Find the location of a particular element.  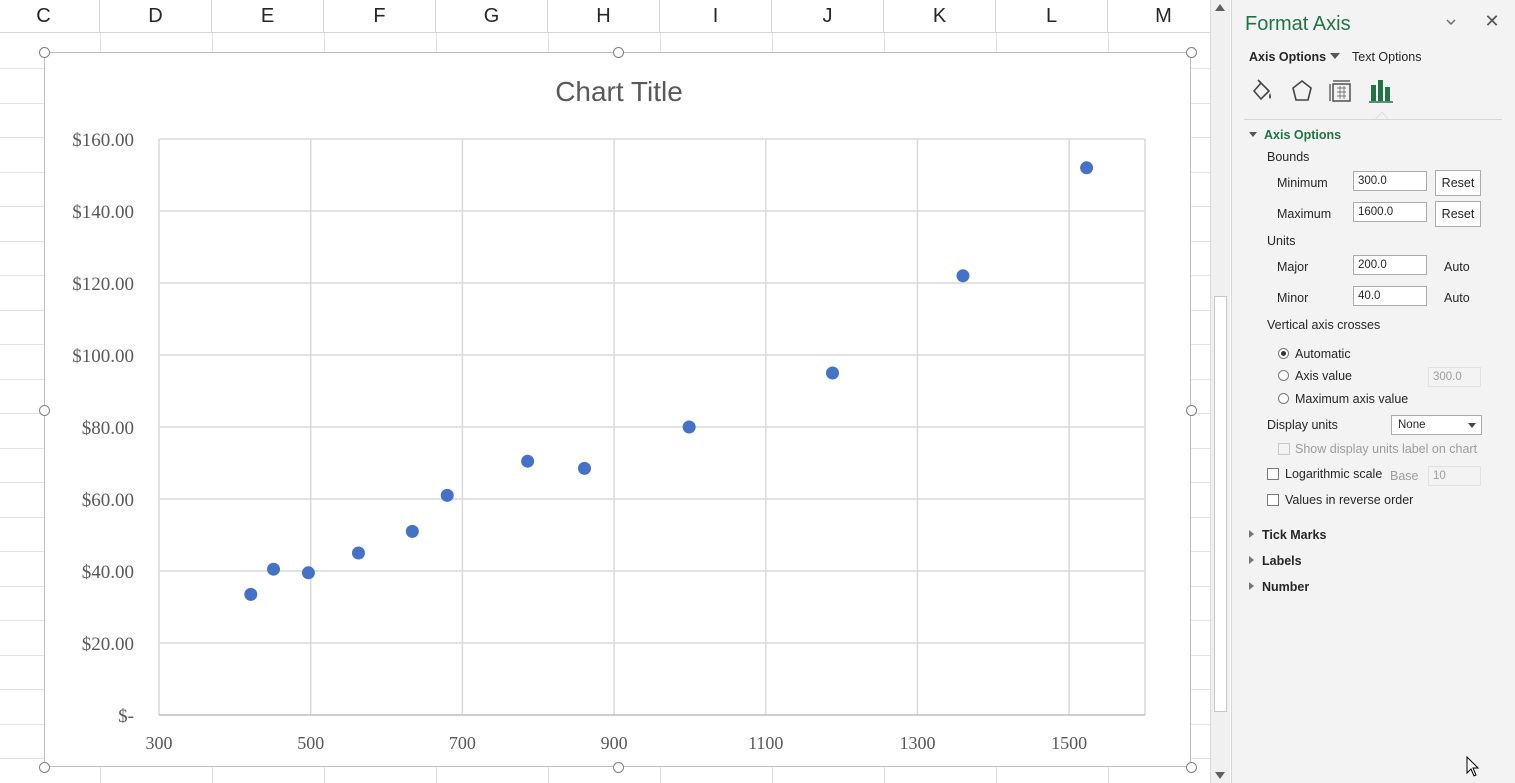

minor-auto-label: Auto is located at coordinates (1457, 298).